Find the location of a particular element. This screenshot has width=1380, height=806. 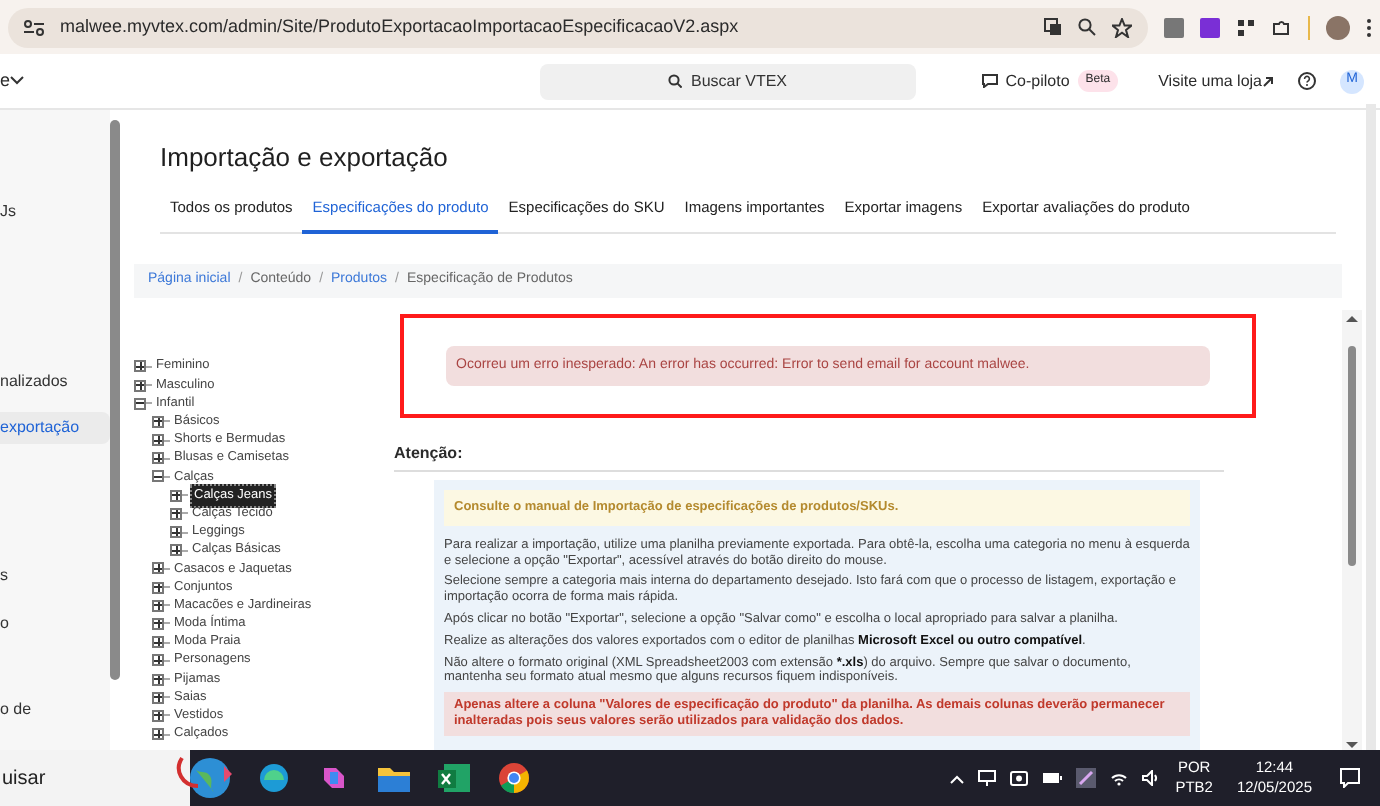

monitor-icon is located at coordinates (986, 778).